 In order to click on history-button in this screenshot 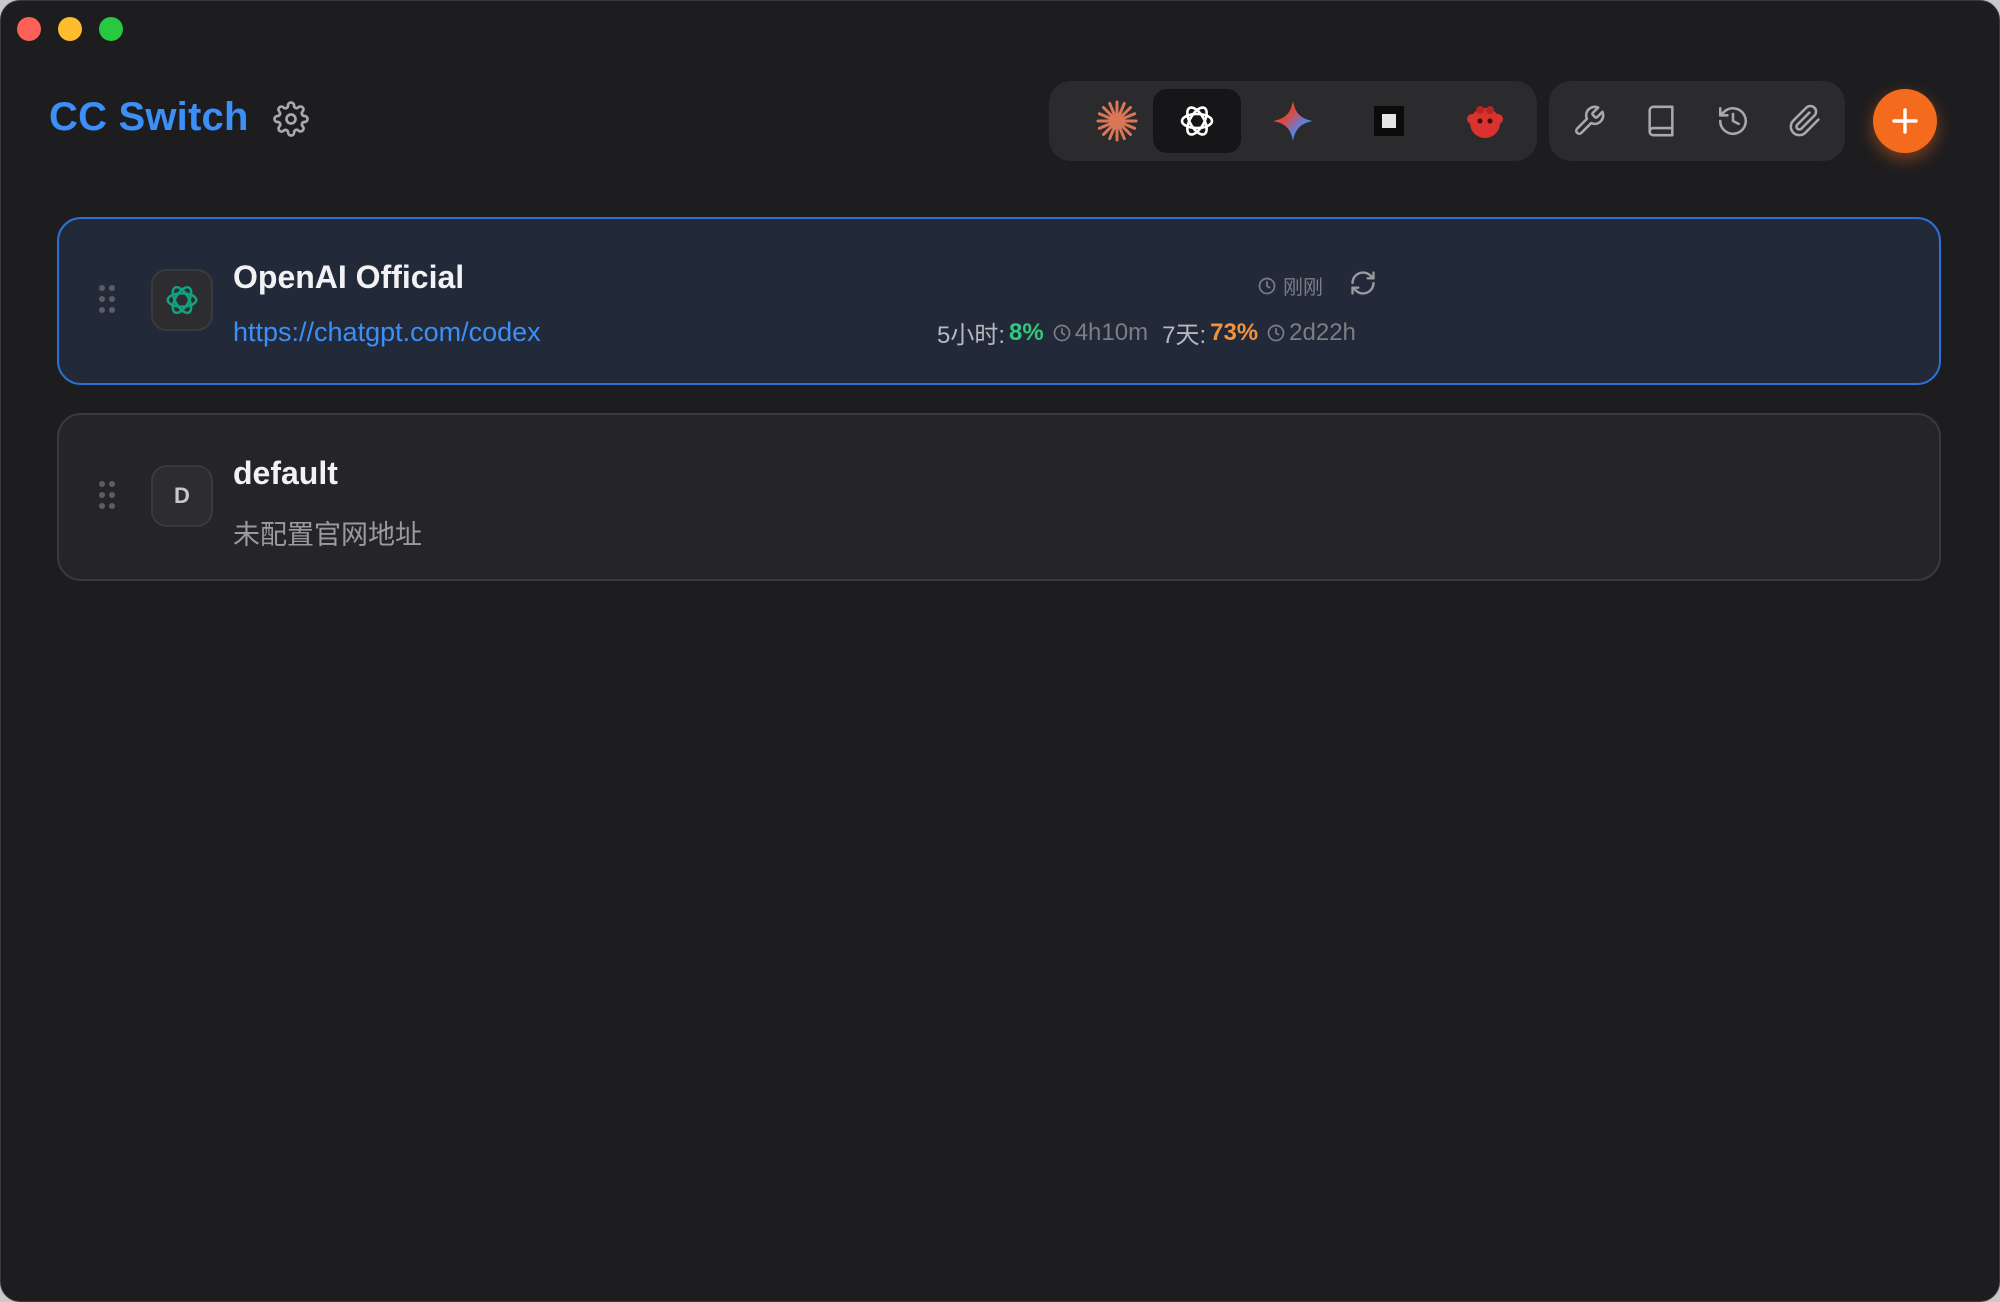, I will do `click(1733, 121)`.